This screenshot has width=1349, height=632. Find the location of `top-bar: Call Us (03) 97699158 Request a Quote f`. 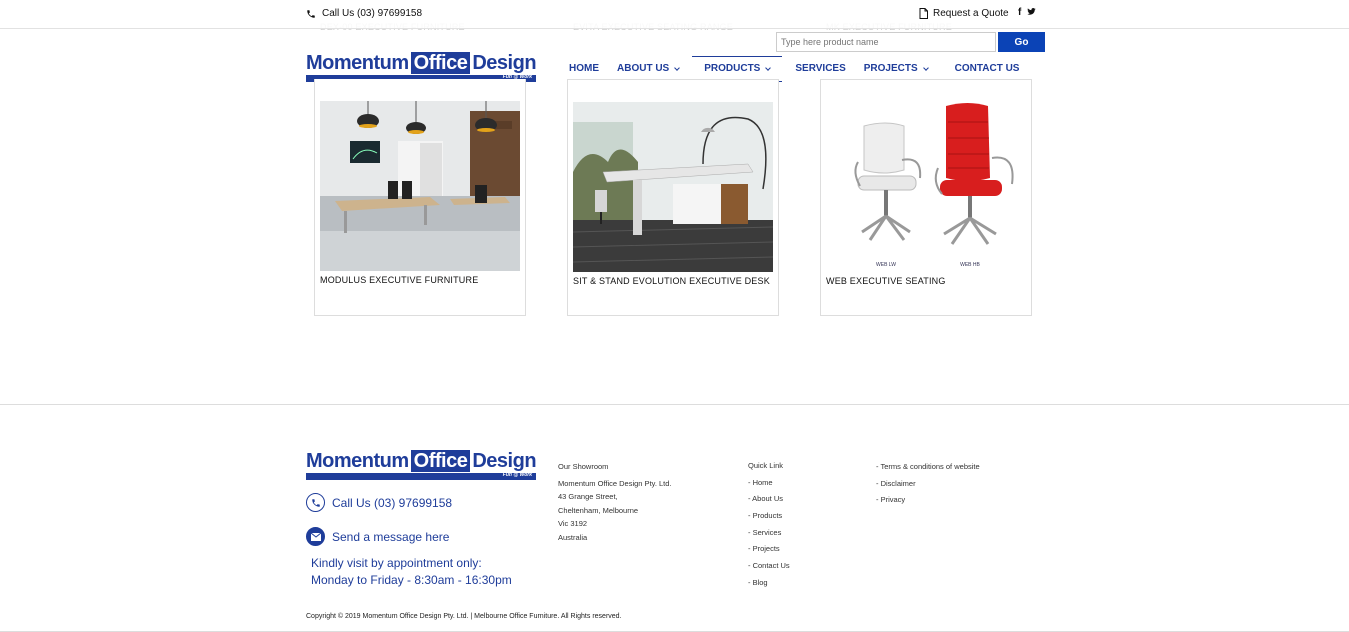

top-bar: Call Us (03) 97699158 Request a Quote f is located at coordinates (674, 14).